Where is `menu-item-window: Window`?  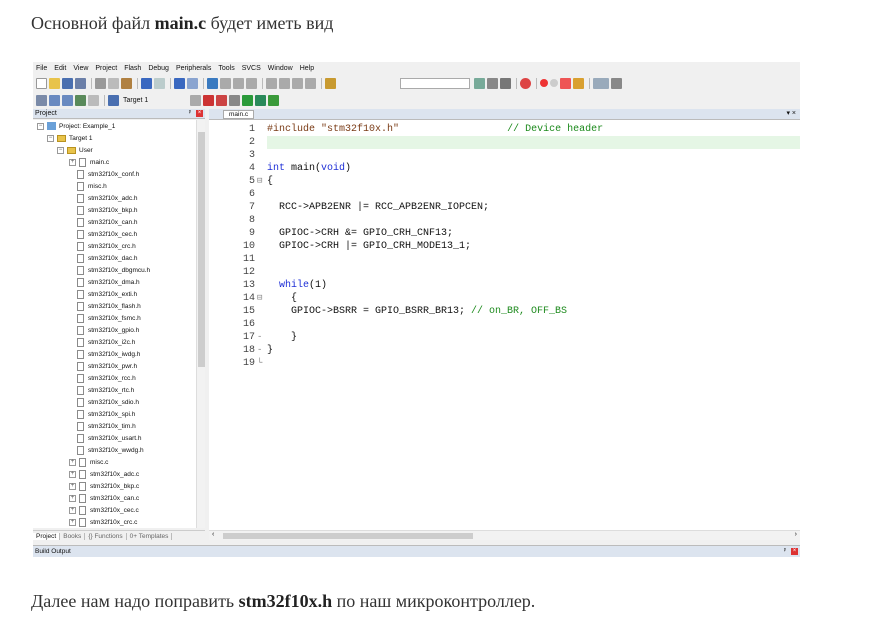
menu-item-window: Window is located at coordinates (280, 68).